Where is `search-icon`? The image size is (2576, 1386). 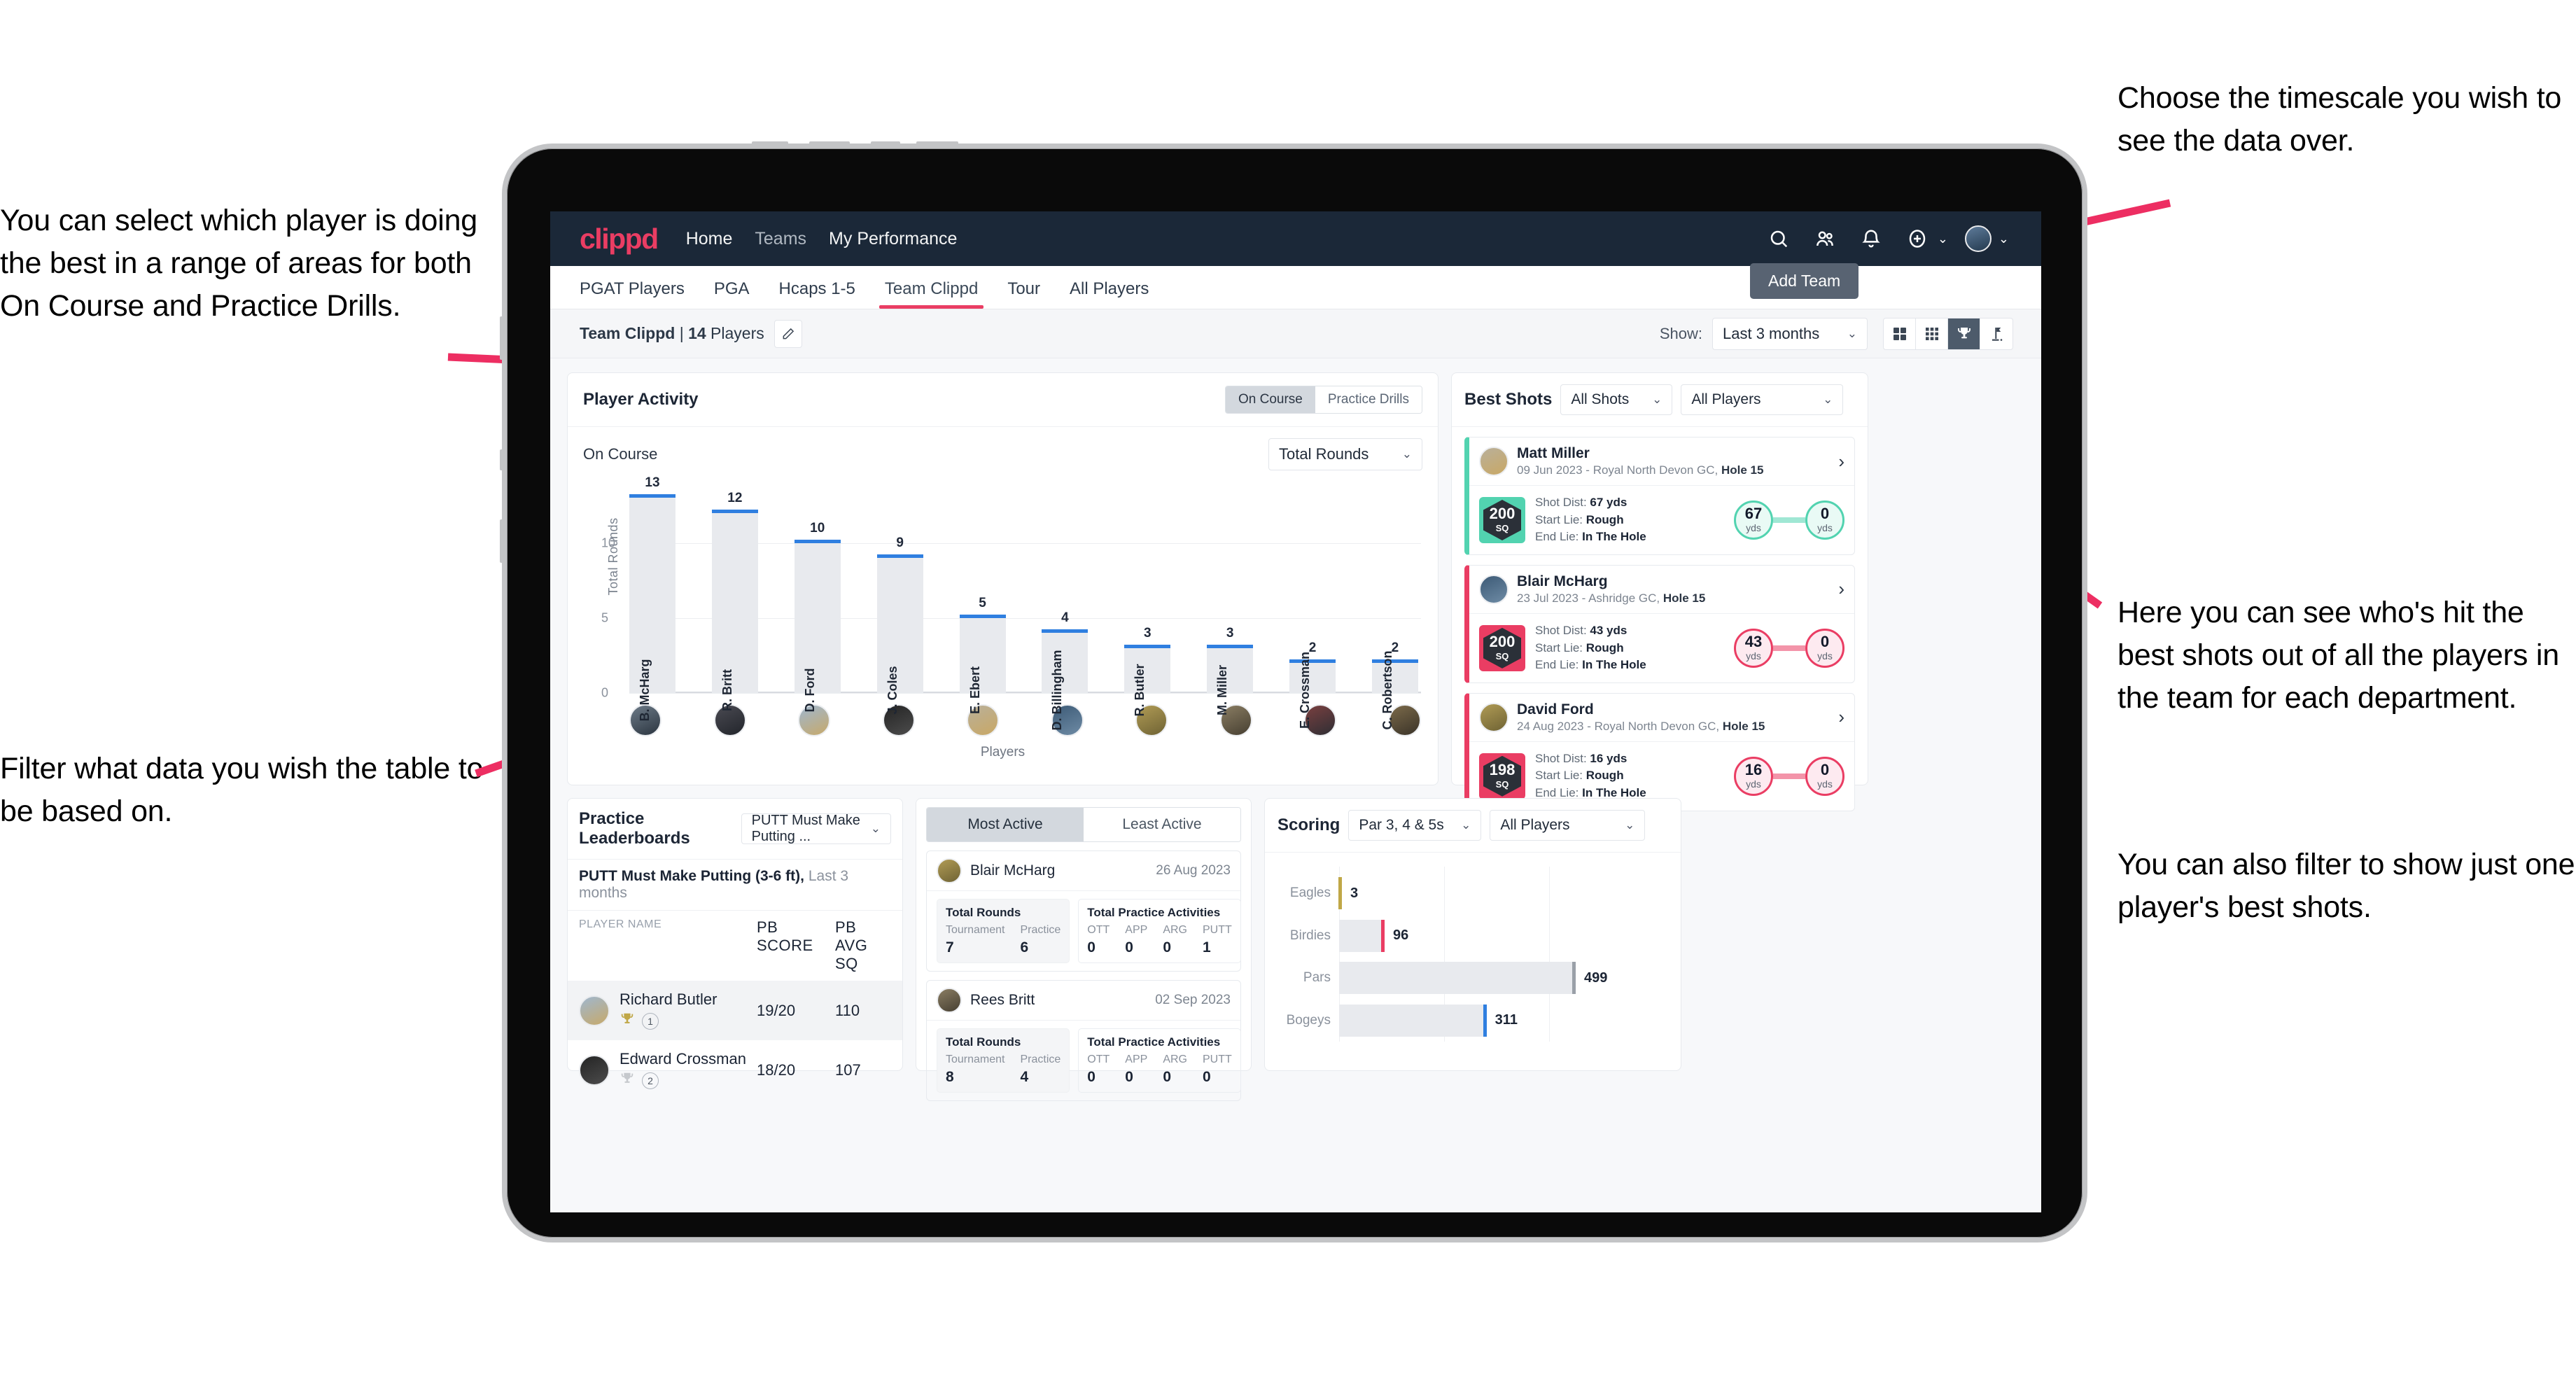 search-icon is located at coordinates (1779, 239).